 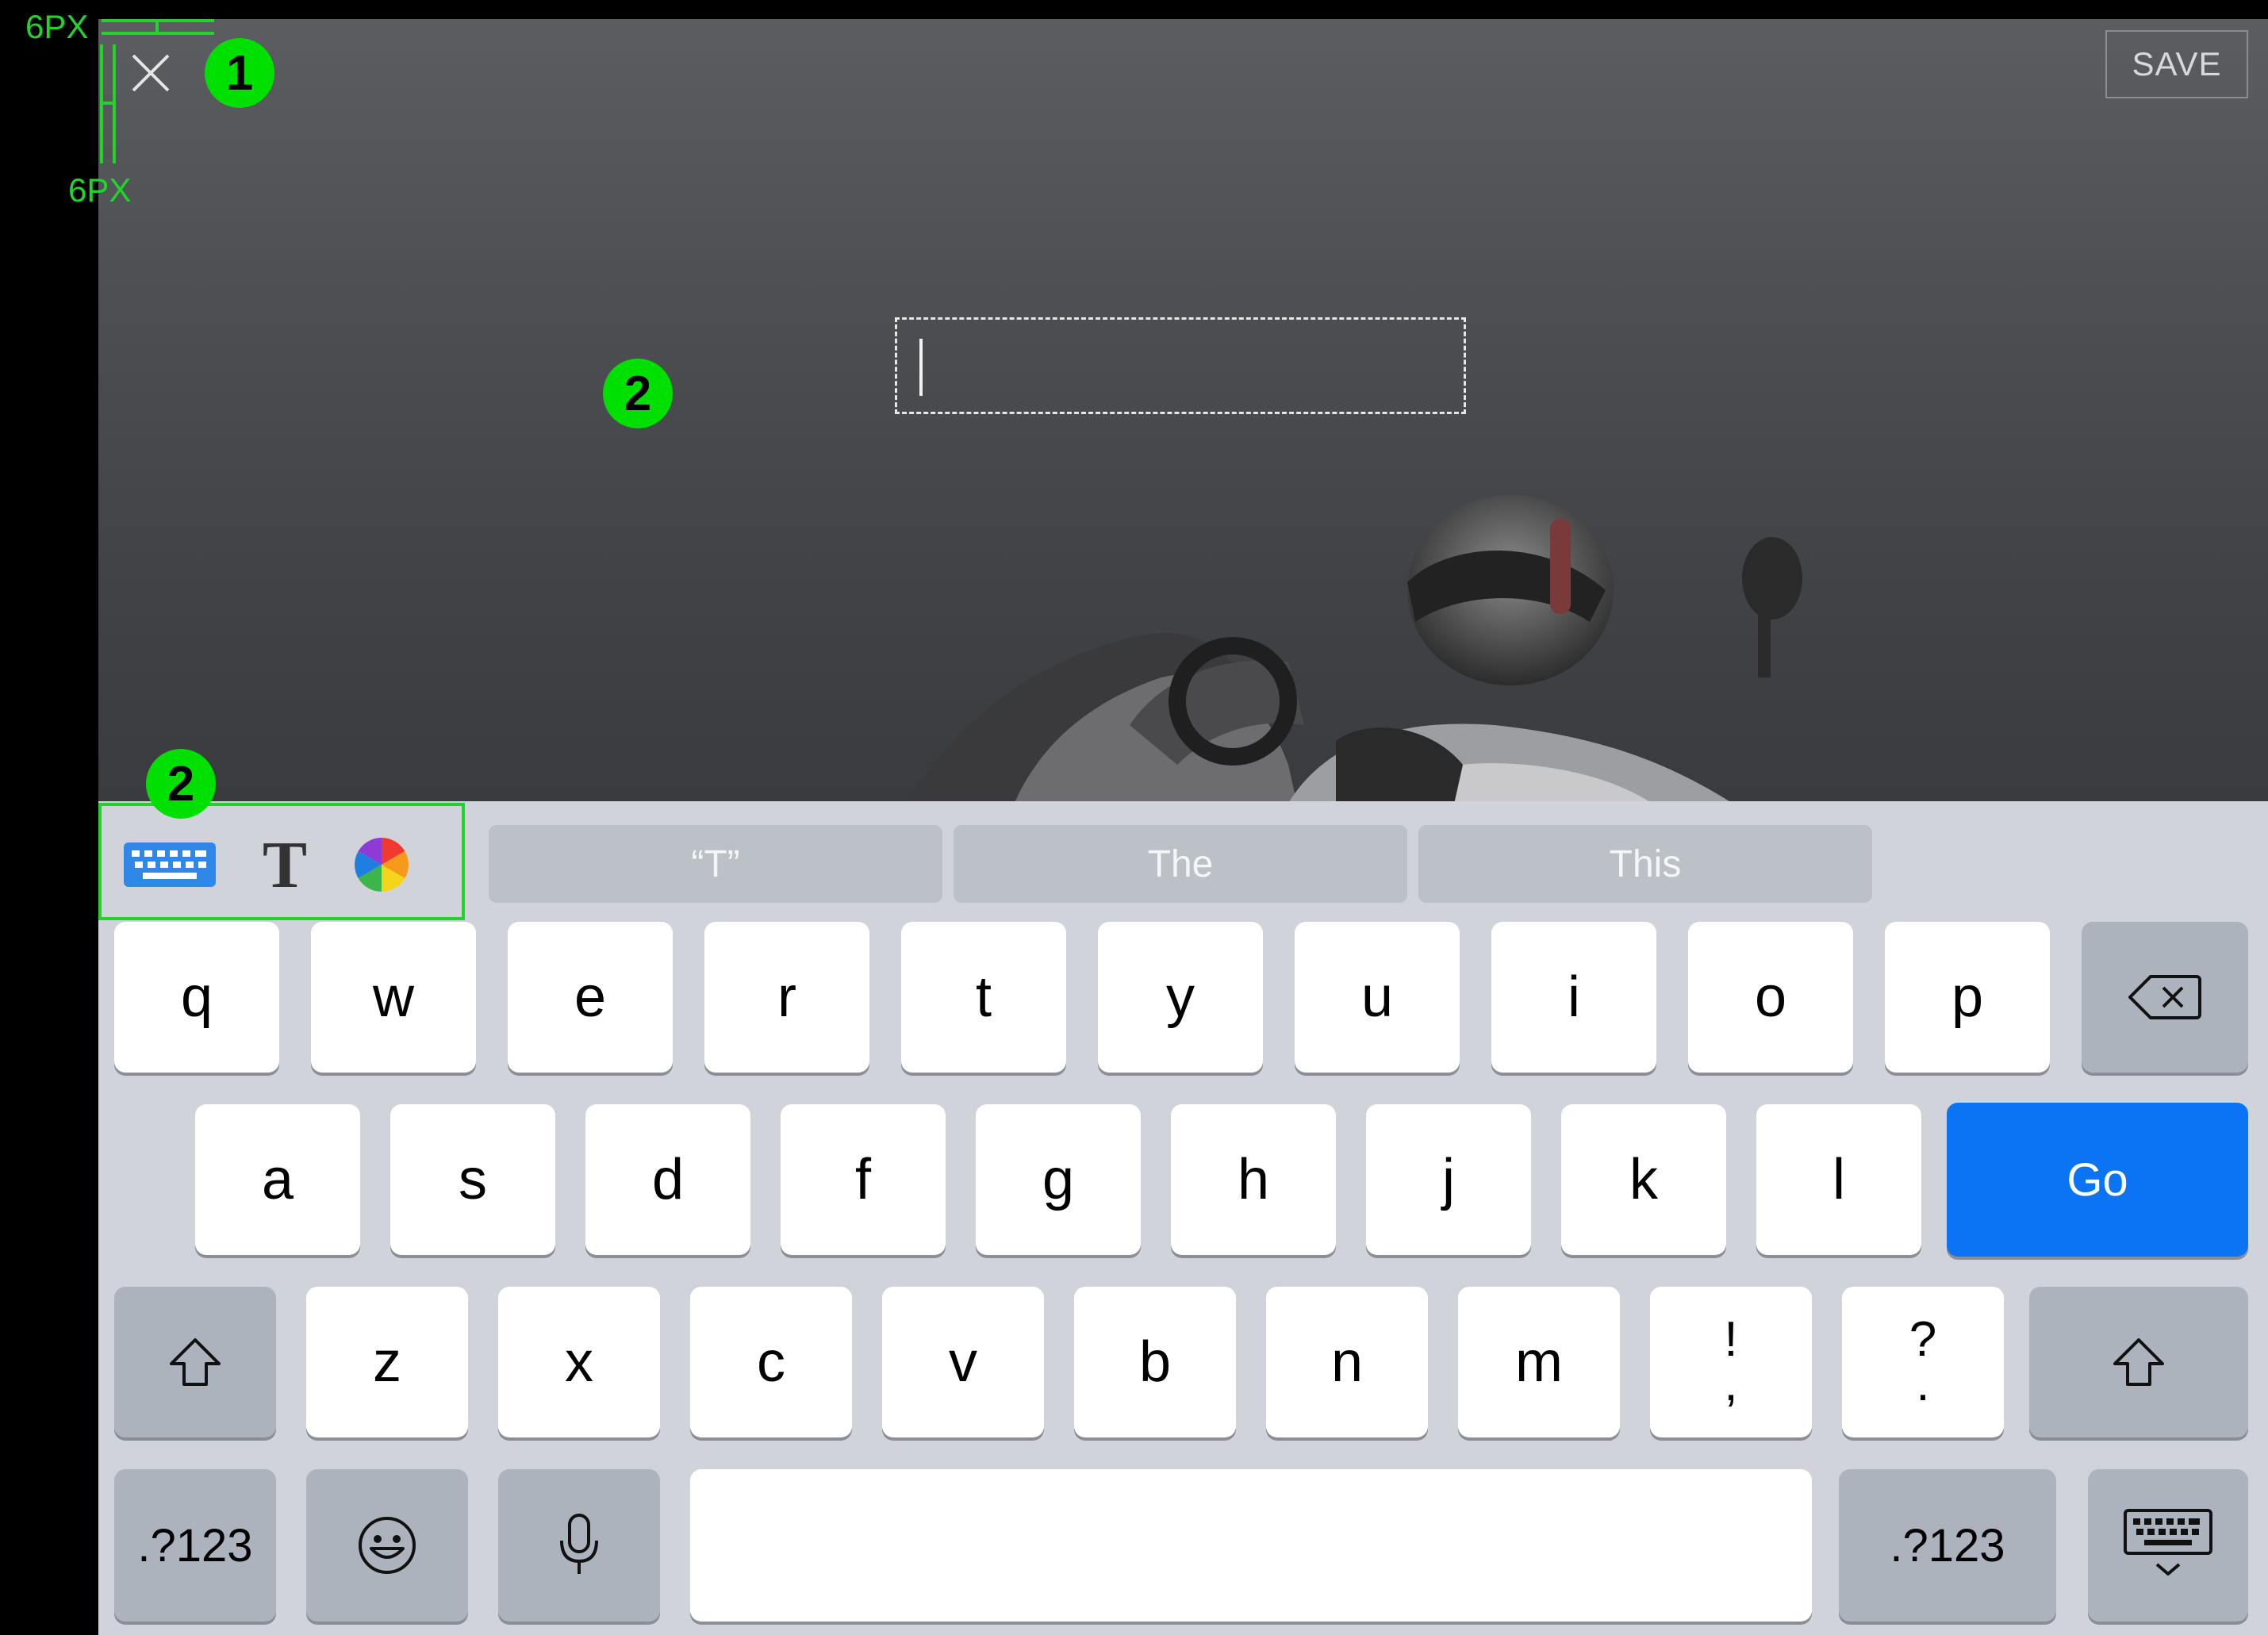 What do you see at coordinates (771, 1362) in the screenshot?
I see `key-c: c` at bounding box center [771, 1362].